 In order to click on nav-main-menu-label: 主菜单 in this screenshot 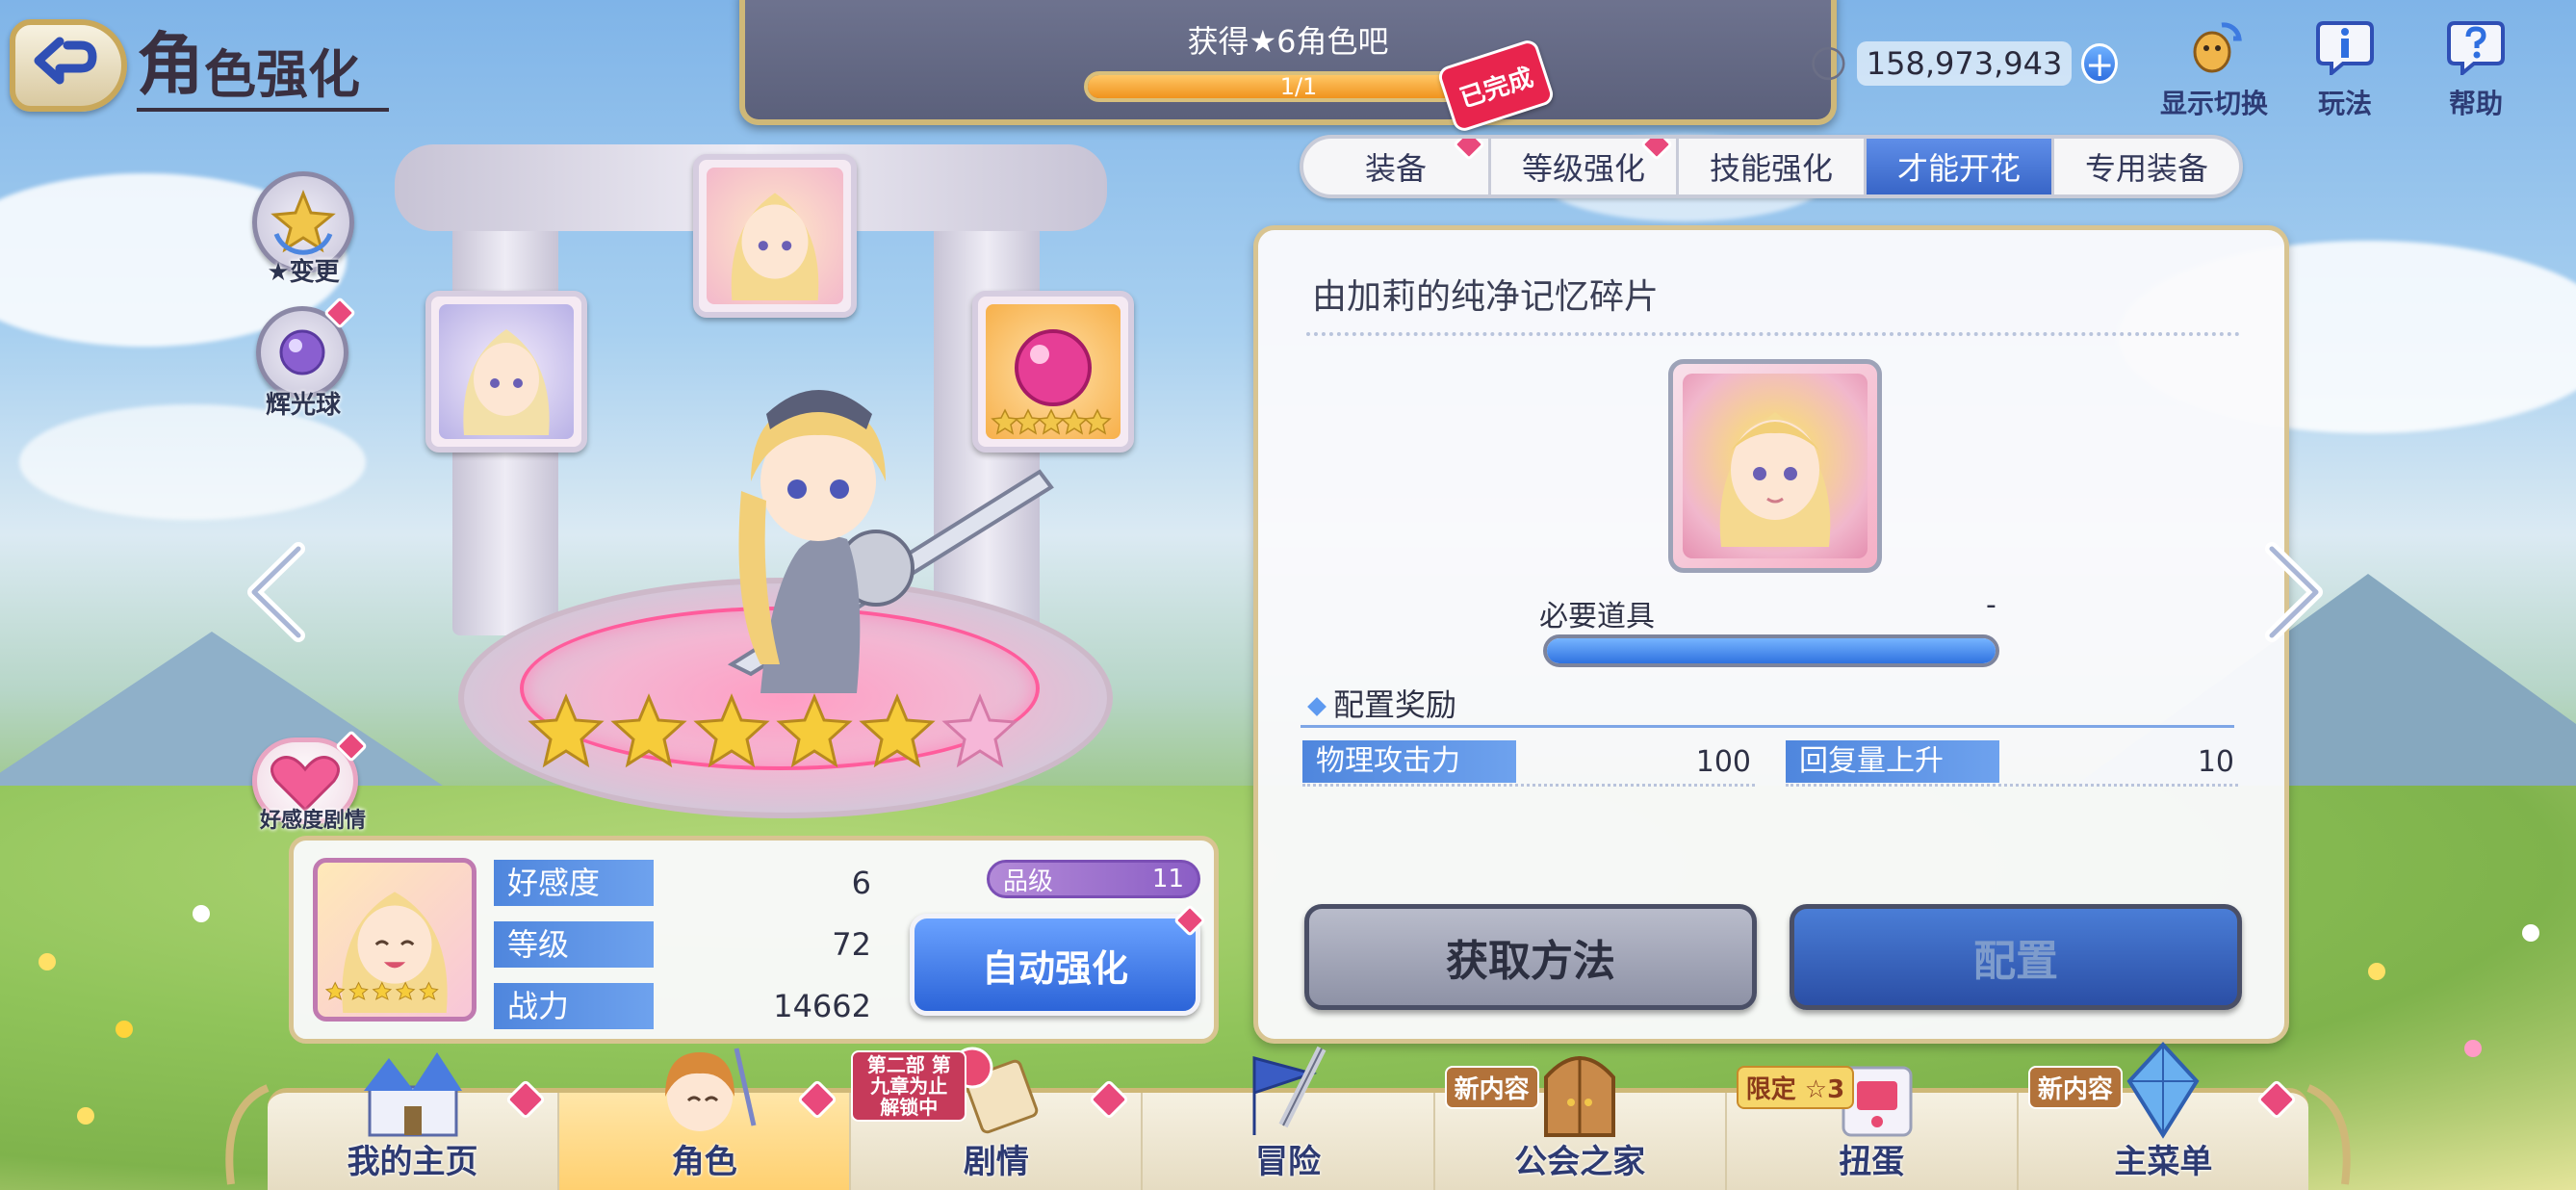, I will do `click(2164, 1162)`.